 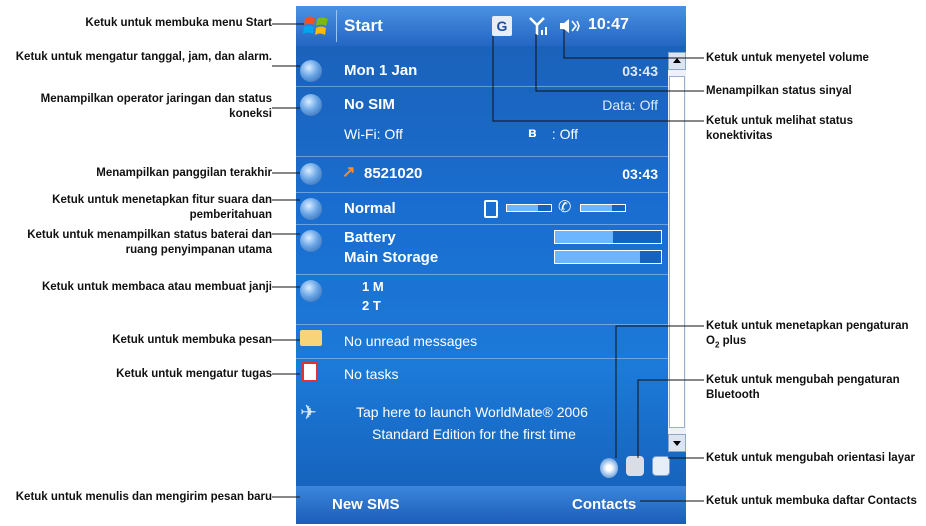 I want to click on callout-appointments: Ketuk untuk membaca atau membuat janji, so click(x=156, y=287).